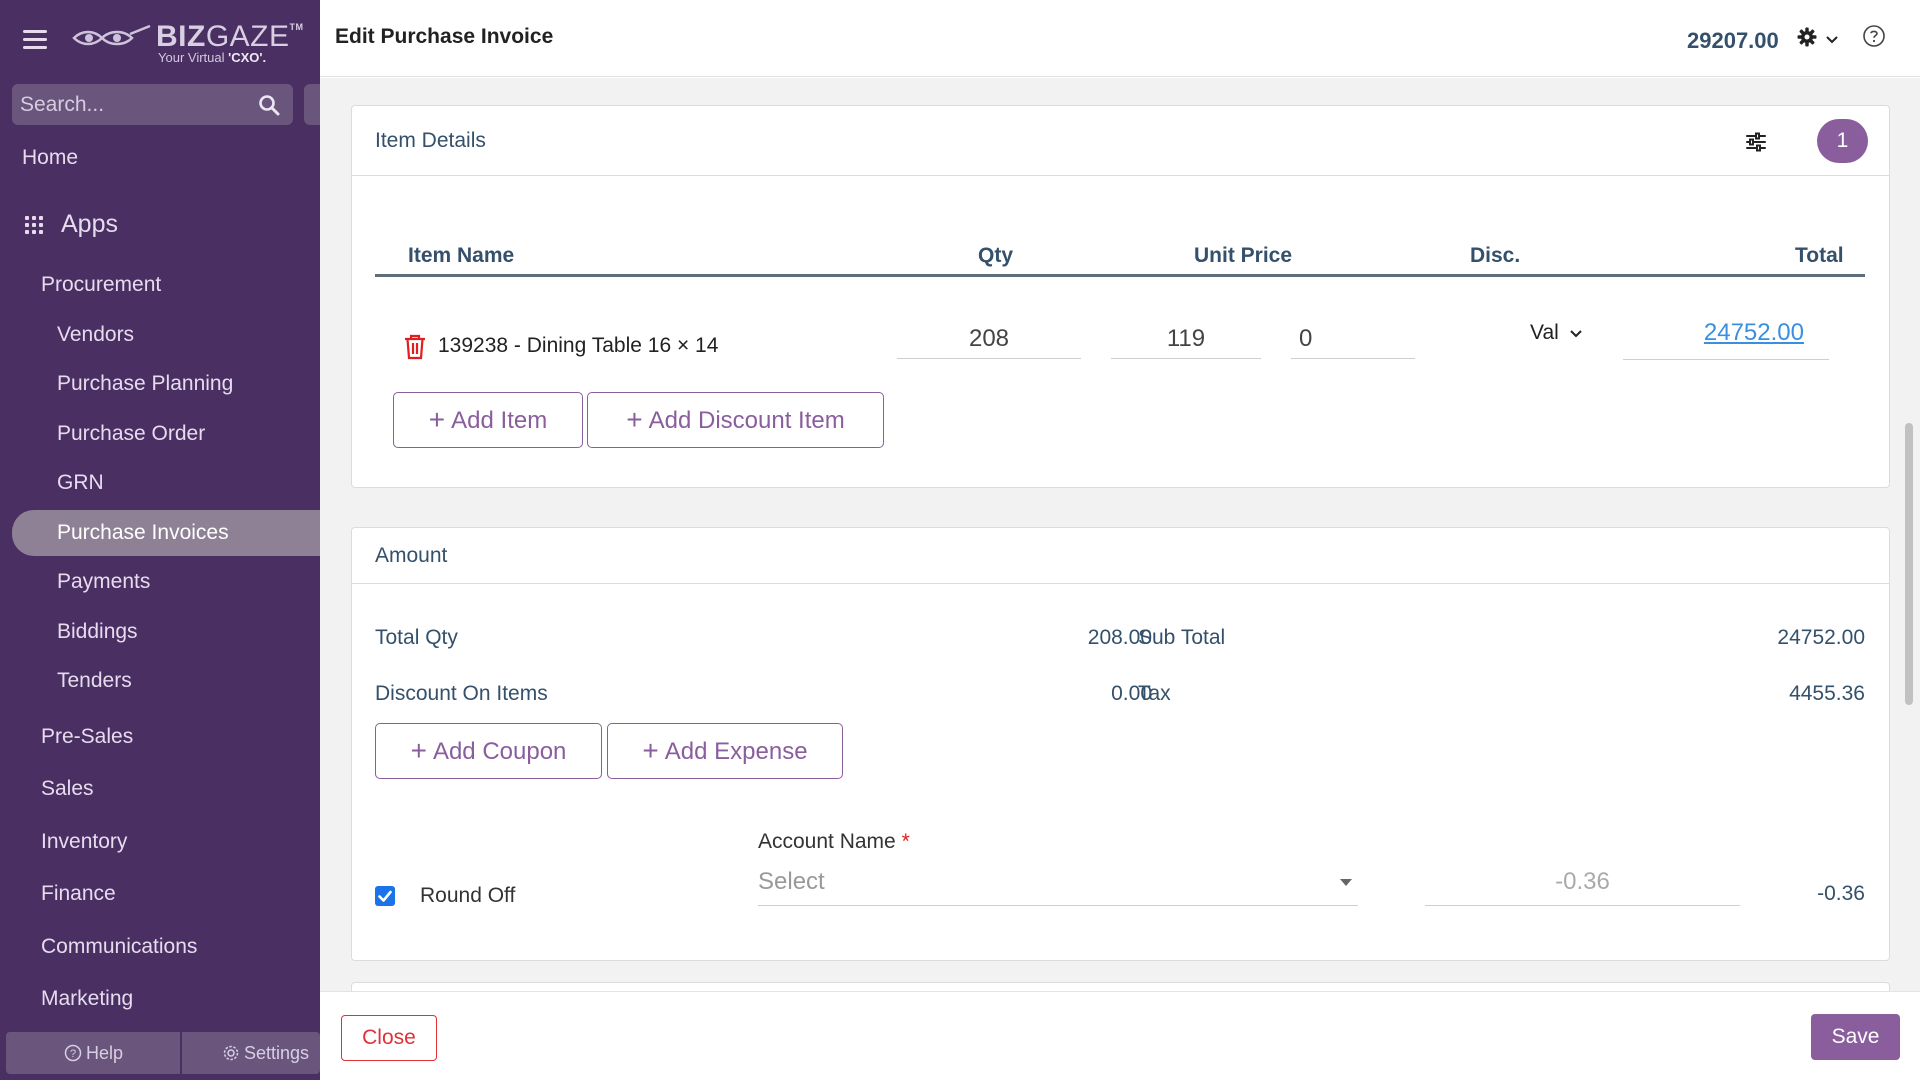 This screenshot has width=1920, height=1080. What do you see at coordinates (1733, 40) in the screenshot?
I see `invoice-total-amount: 29207.00` at bounding box center [1733, 40].